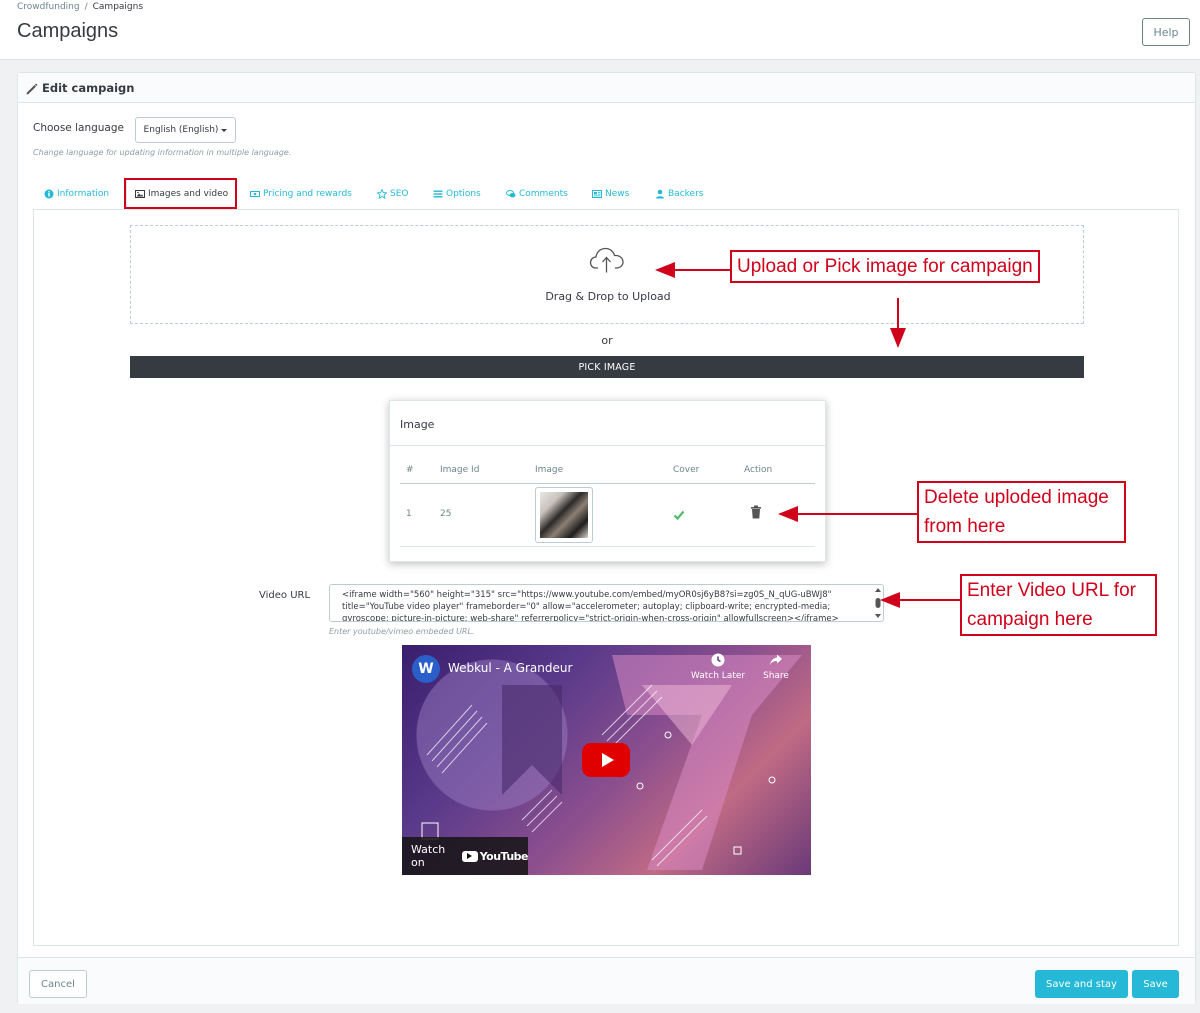 The image size is (1200, 1013). Describe the element at coordinates (438, 193) in the screenshot. I see `list-icon` at that location.